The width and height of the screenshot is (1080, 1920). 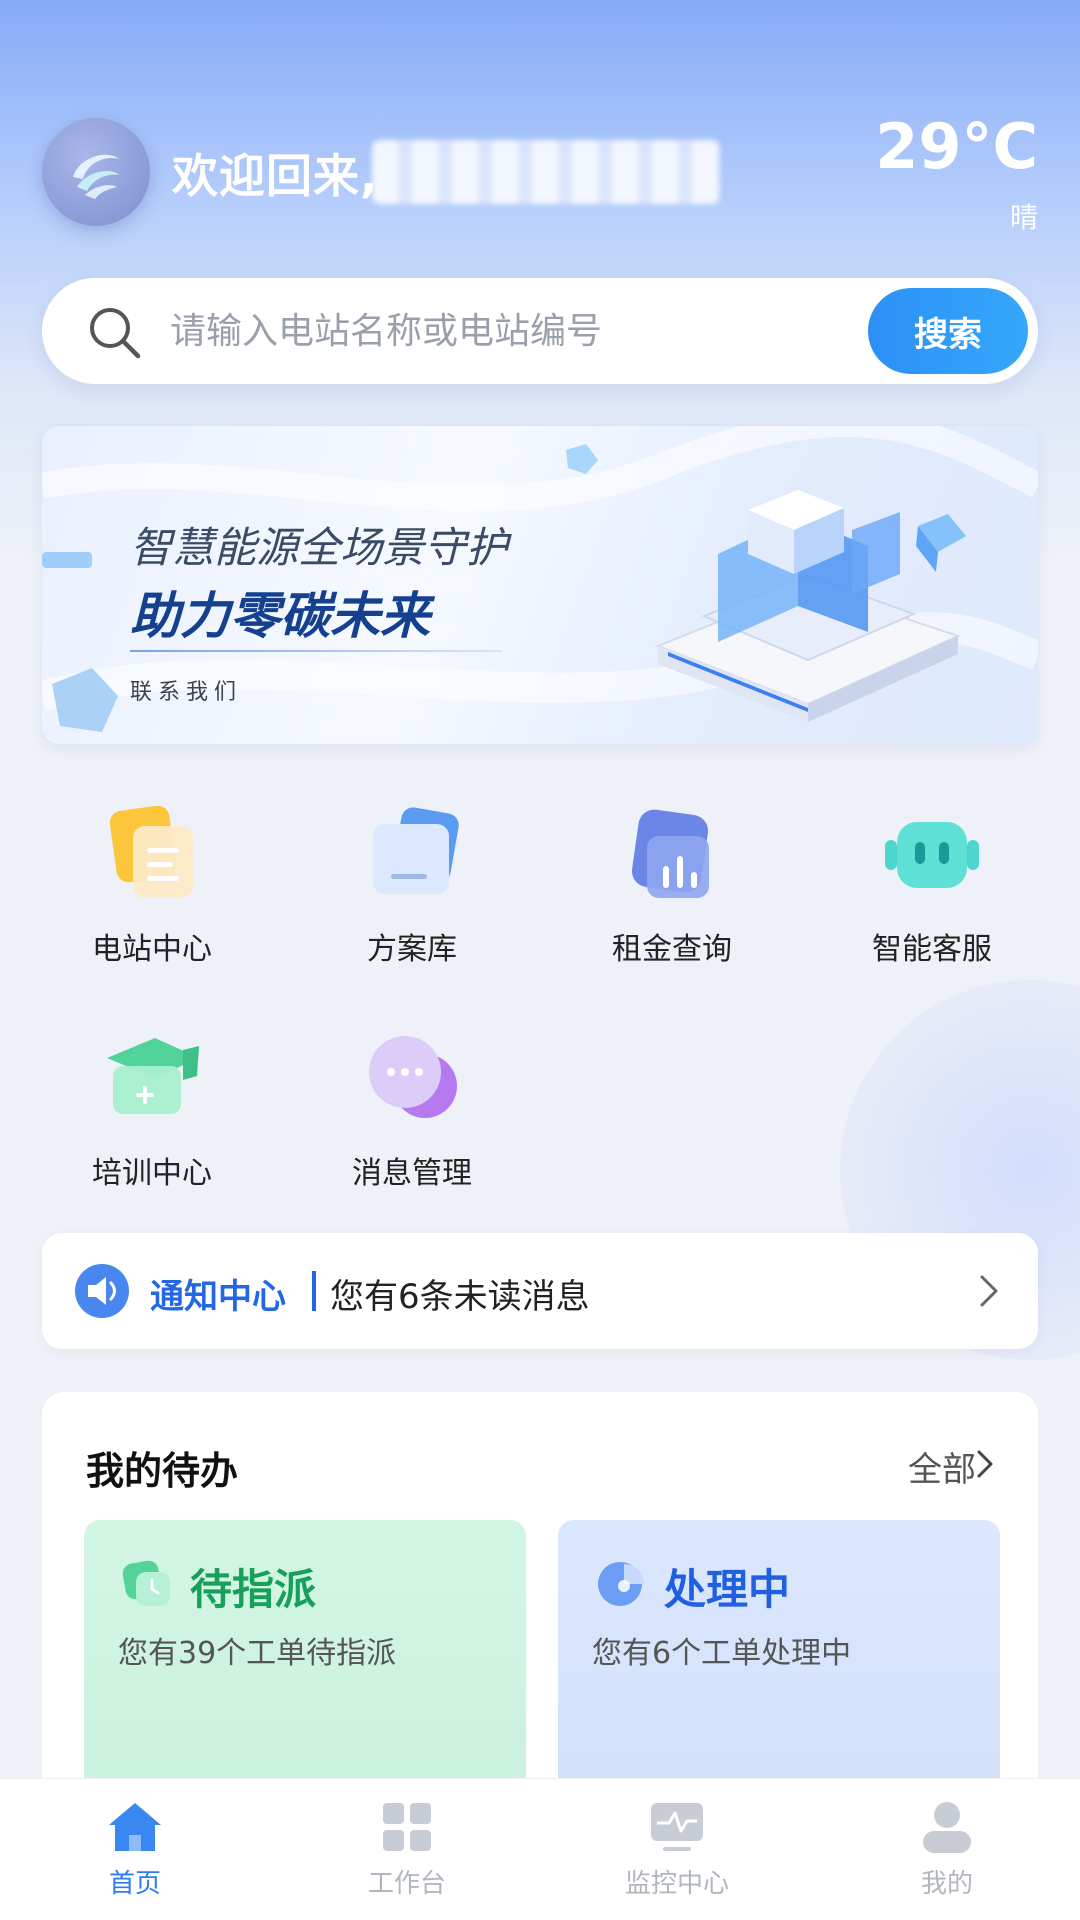 What do you see at coordinates (134, 1884) in the screenshot?
I see `tab-label: 首页` at bounding box center [134, 1884].